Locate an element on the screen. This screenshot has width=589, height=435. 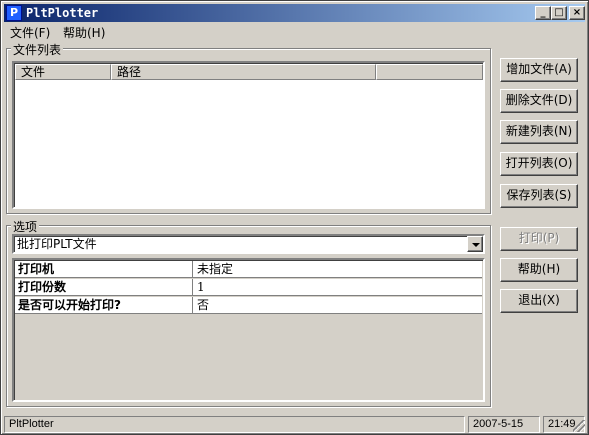
menu-file: 文件(F) is located at coordinates (30, 32).